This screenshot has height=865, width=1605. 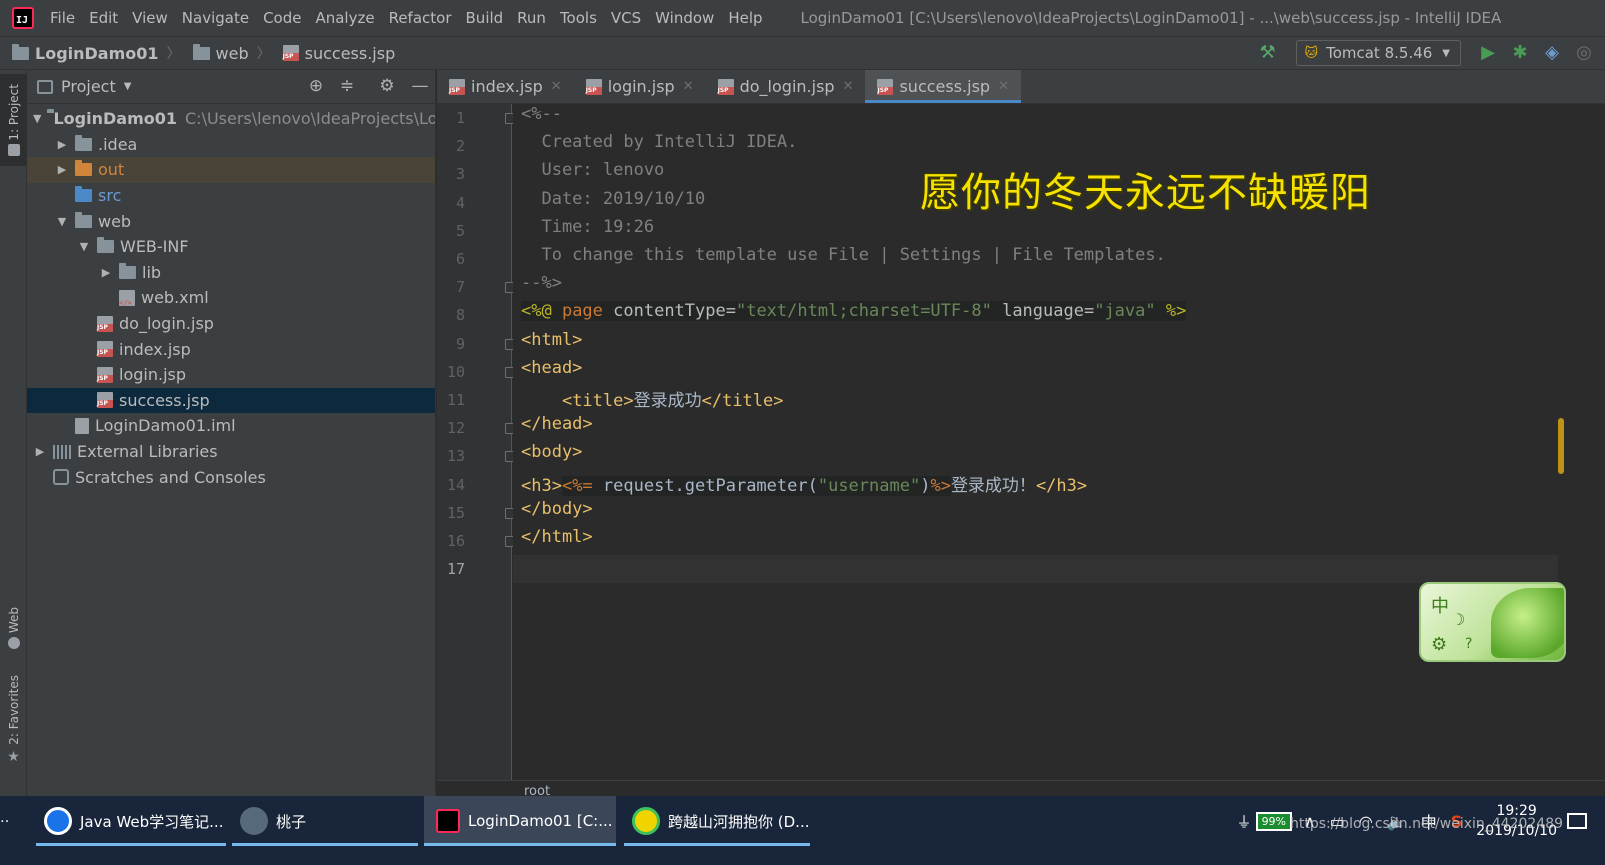 What do you see at coordinates (316, 86) in the screenshot?
I see `locate-icon: ⊕` at bounding box center [316, 86].